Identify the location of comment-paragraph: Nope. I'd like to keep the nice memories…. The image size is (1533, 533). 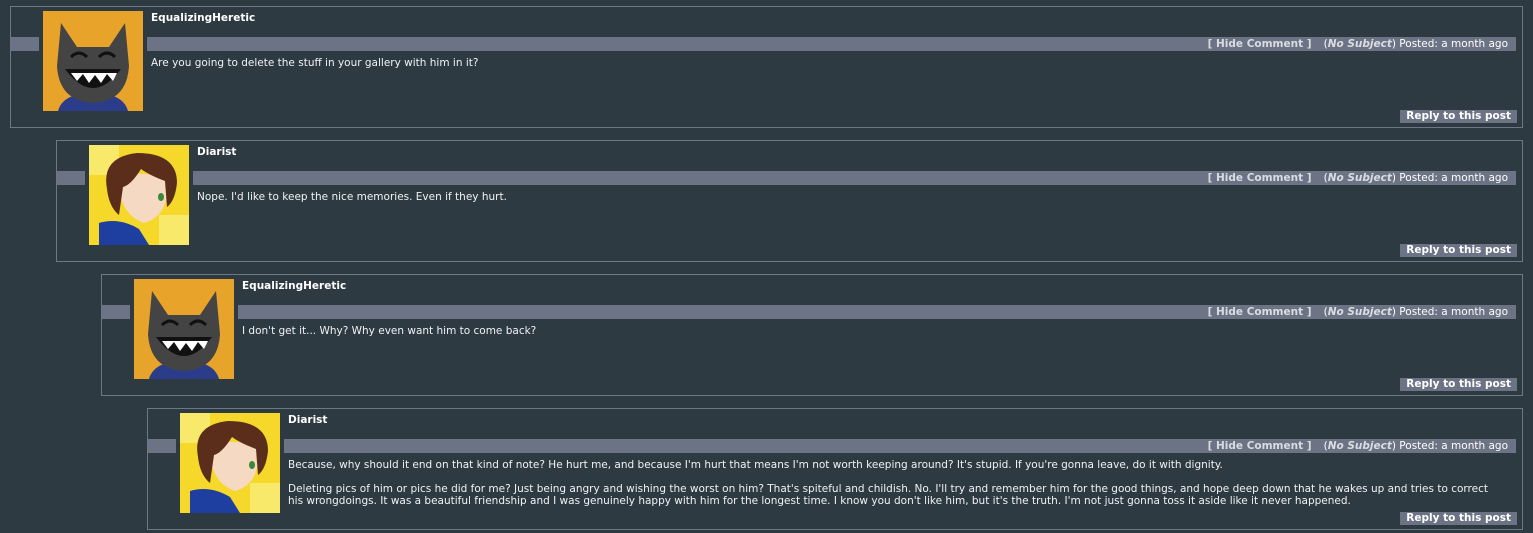
(352, 197).